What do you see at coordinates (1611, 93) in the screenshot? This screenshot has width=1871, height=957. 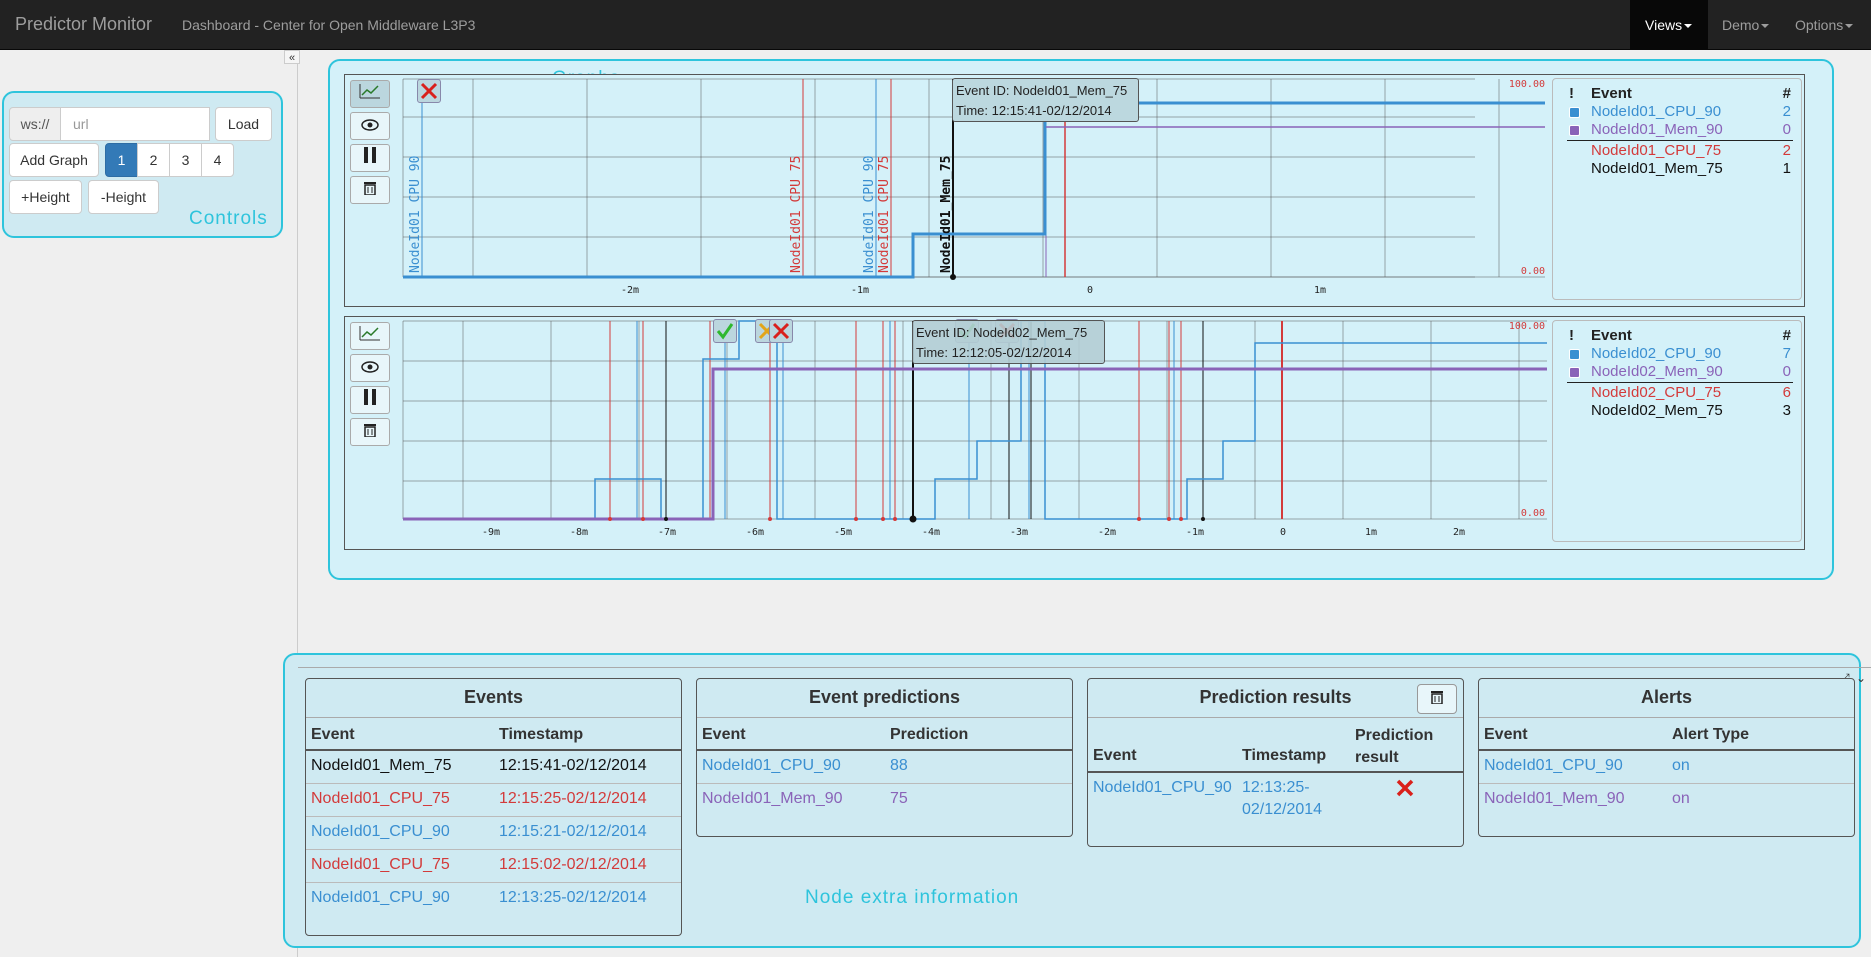 I see `legend-header-event: Event` at bounding box center [1611, 93].